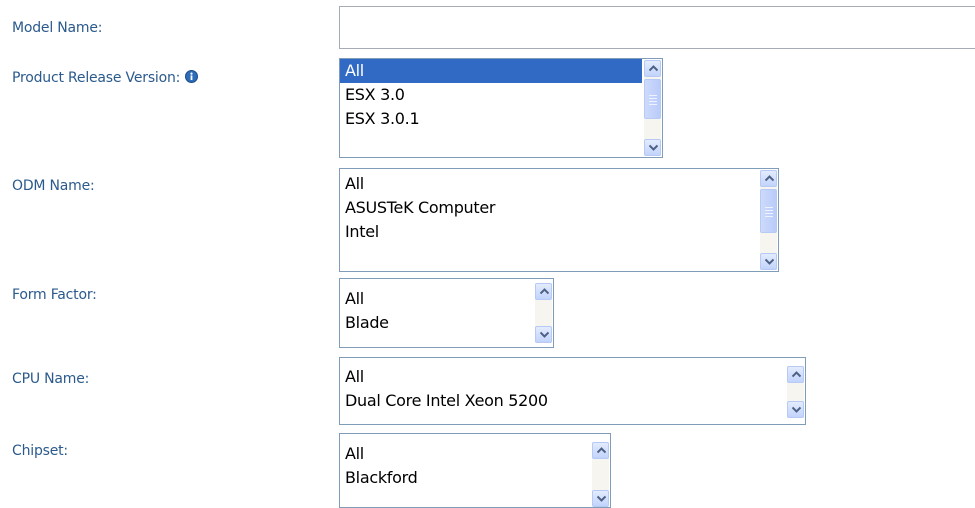  I want to click on odm-name-option: ASUSTeK Computer, so click(549, 208).